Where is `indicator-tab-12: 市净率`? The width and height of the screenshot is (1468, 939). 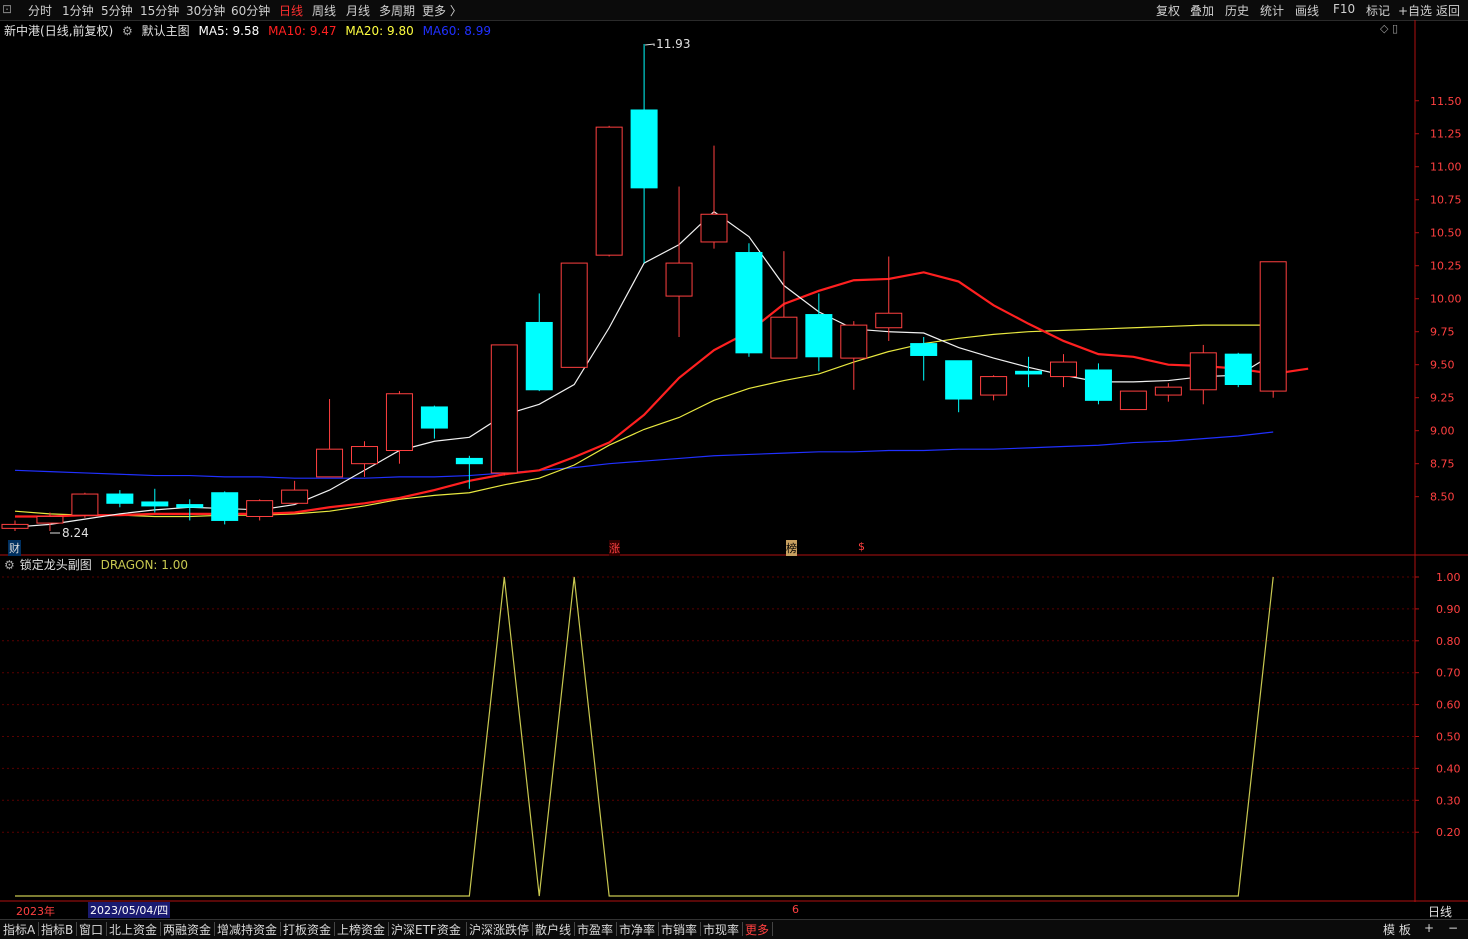
indicator-tab-12: 市净率 is located at coordinates (637, 929).